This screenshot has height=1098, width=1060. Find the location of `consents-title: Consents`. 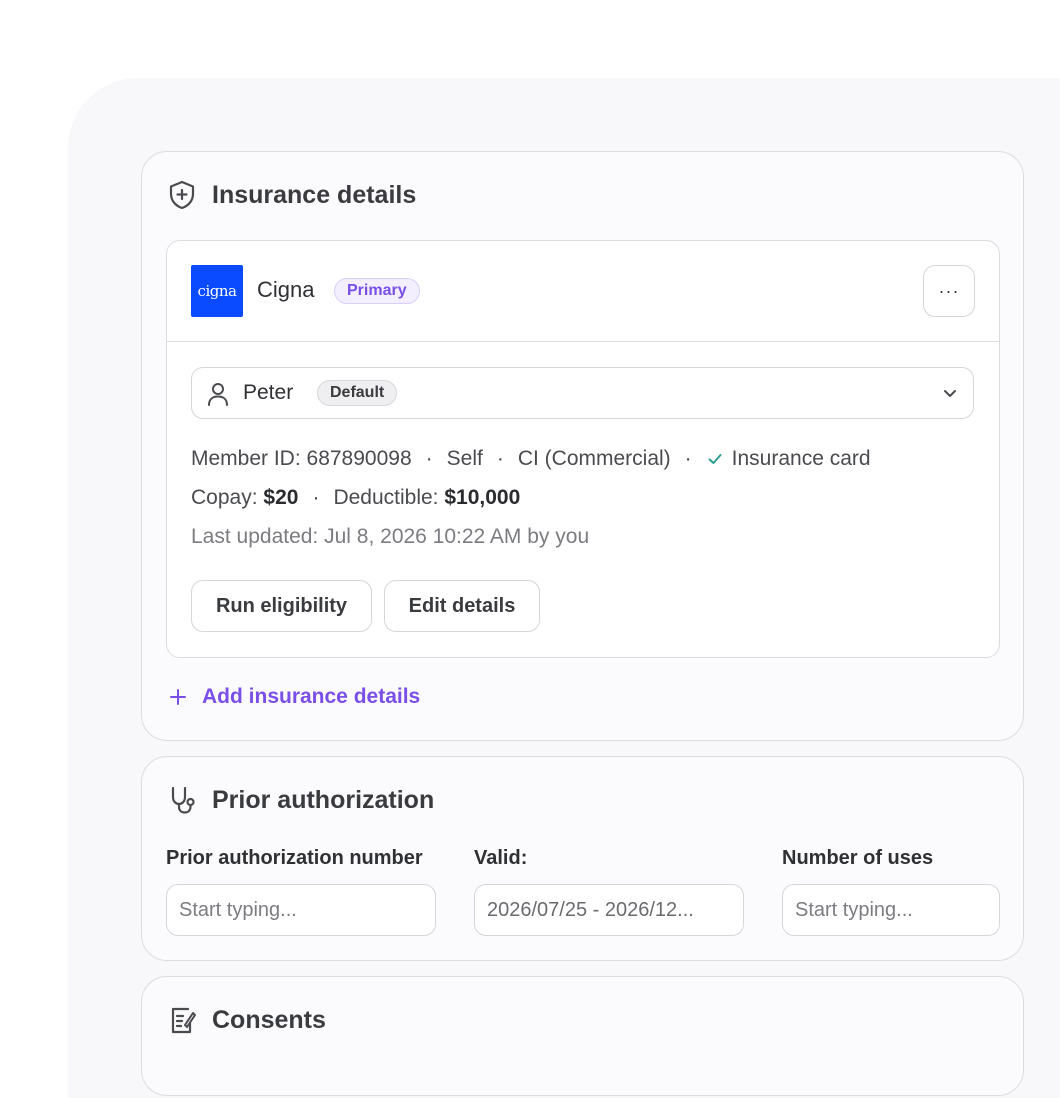

consents-title: Consents is located at coordinates (269, 1019).